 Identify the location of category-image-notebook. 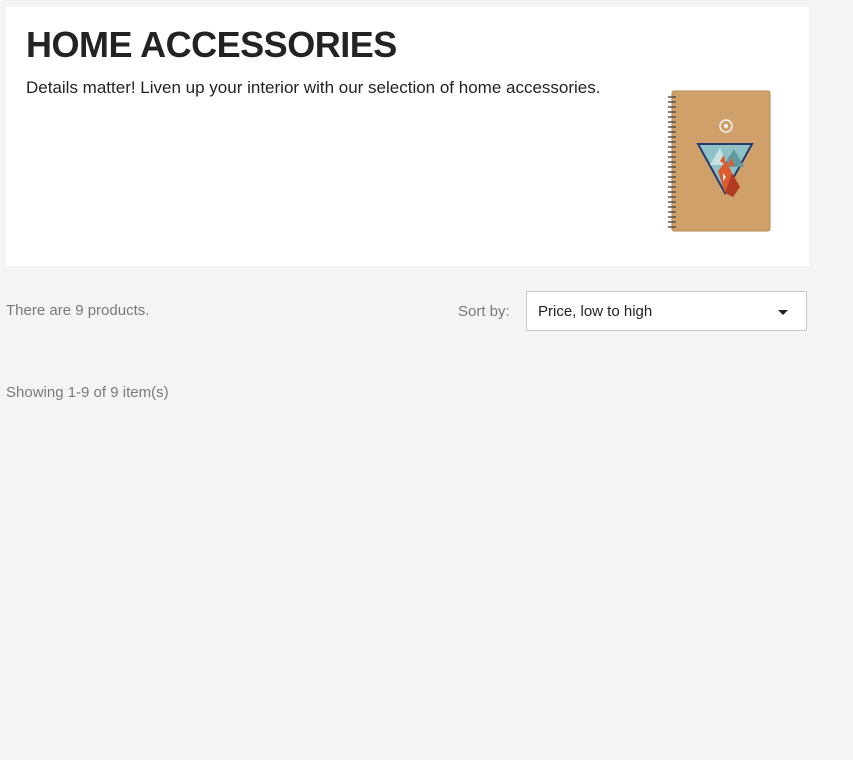
(719, 161).